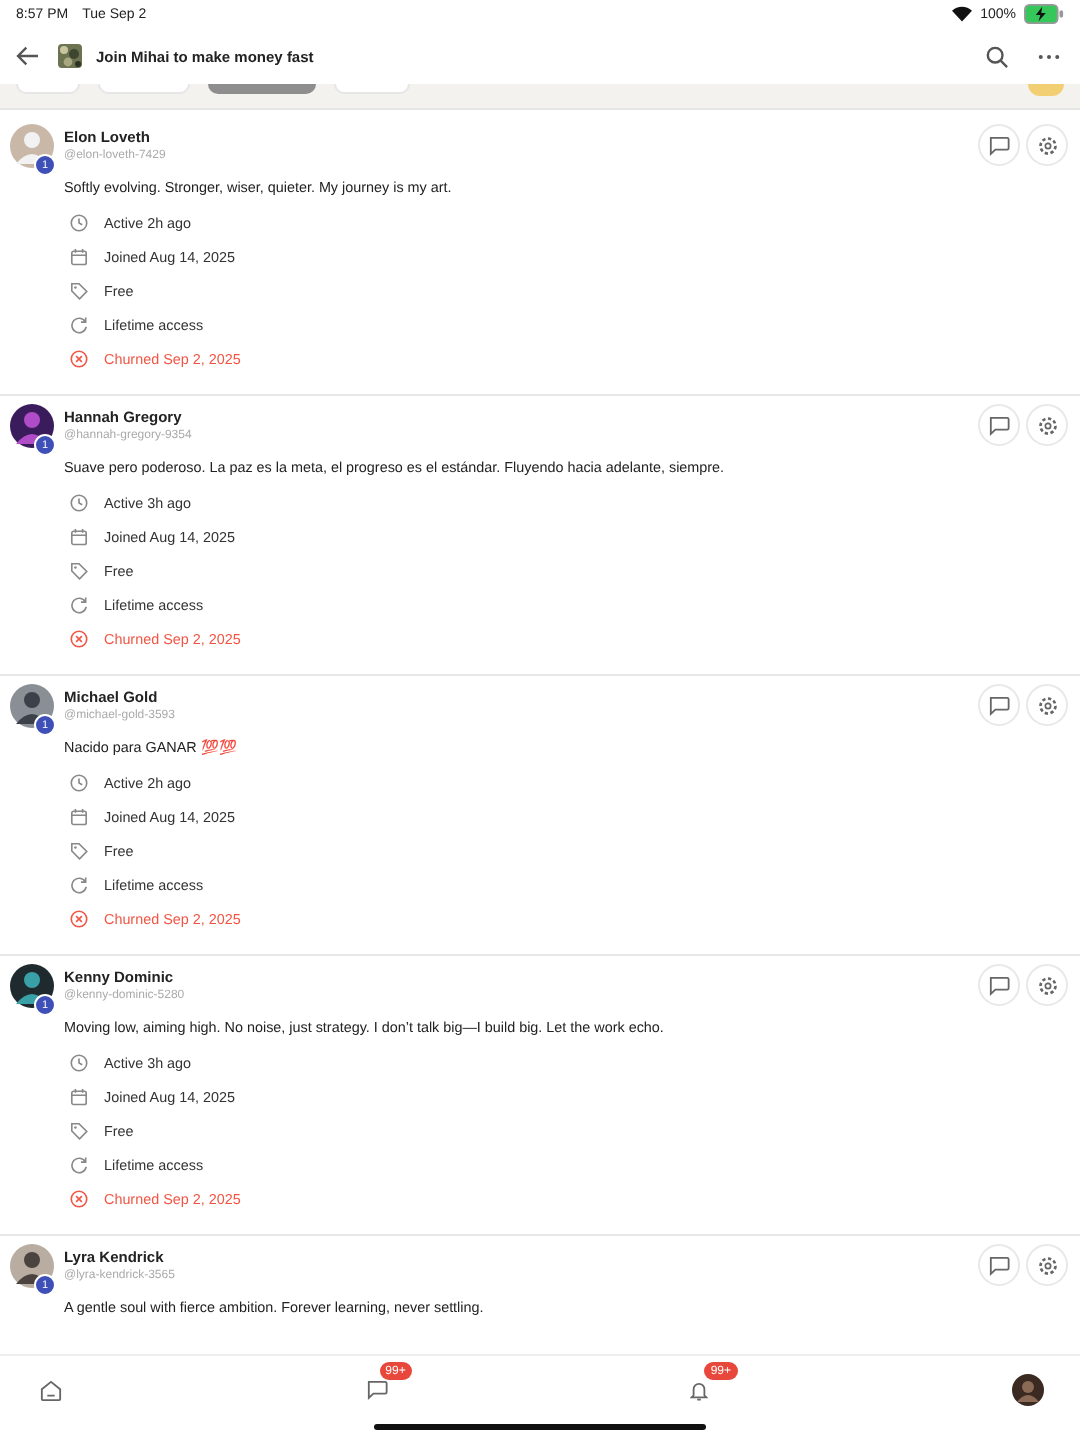 Image resolution: width=1080 pixels, height=1440 pixels. Describe the element at coordinates (51, 1390) in the screenshot. I see `home-icon` at that location.